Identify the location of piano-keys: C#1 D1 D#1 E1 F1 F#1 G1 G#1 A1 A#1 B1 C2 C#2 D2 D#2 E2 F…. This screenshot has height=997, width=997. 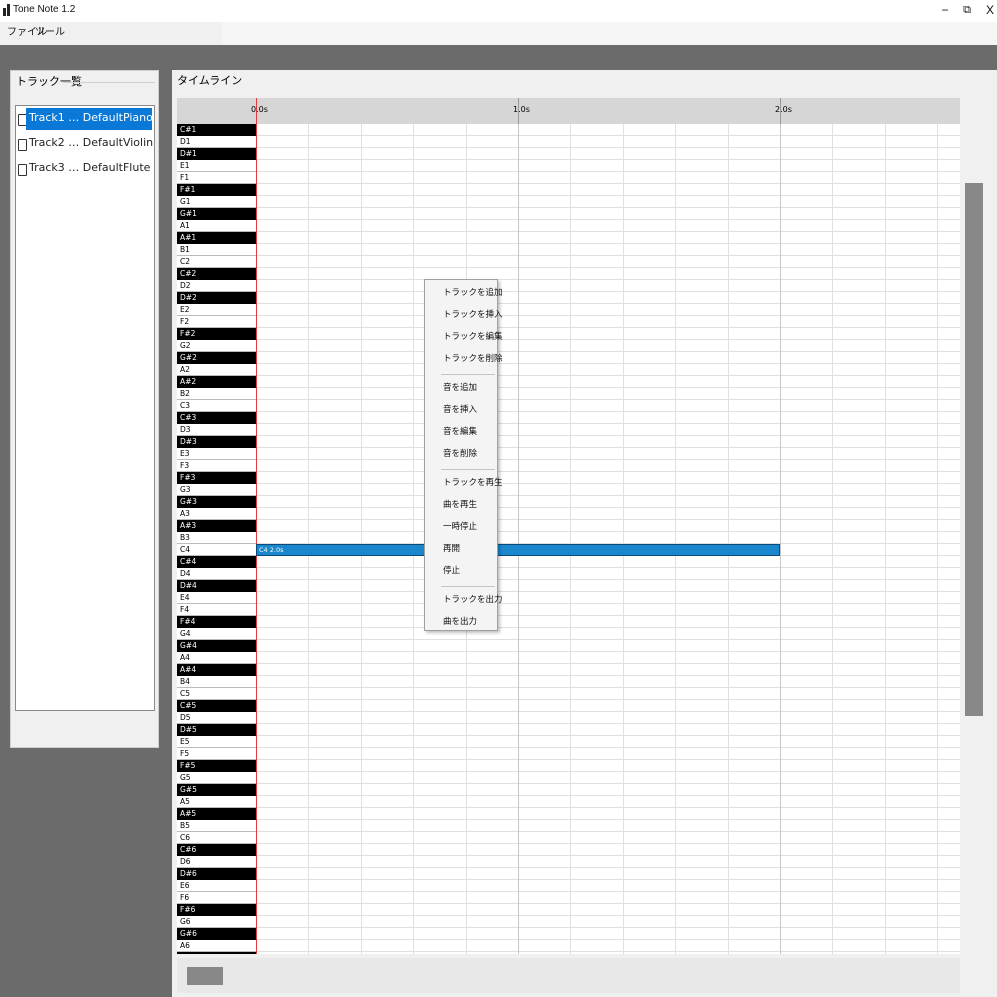
(216, 539).